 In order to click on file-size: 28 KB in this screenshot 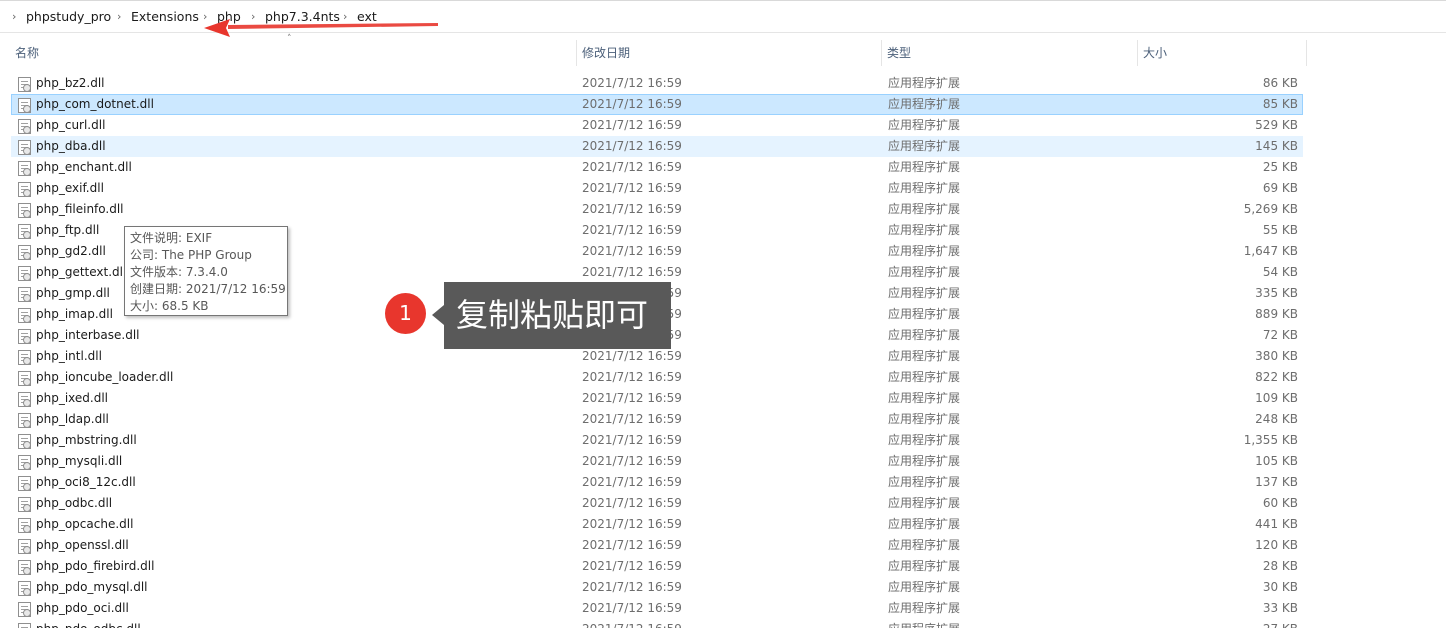, I will do `click(1280, 566)`.